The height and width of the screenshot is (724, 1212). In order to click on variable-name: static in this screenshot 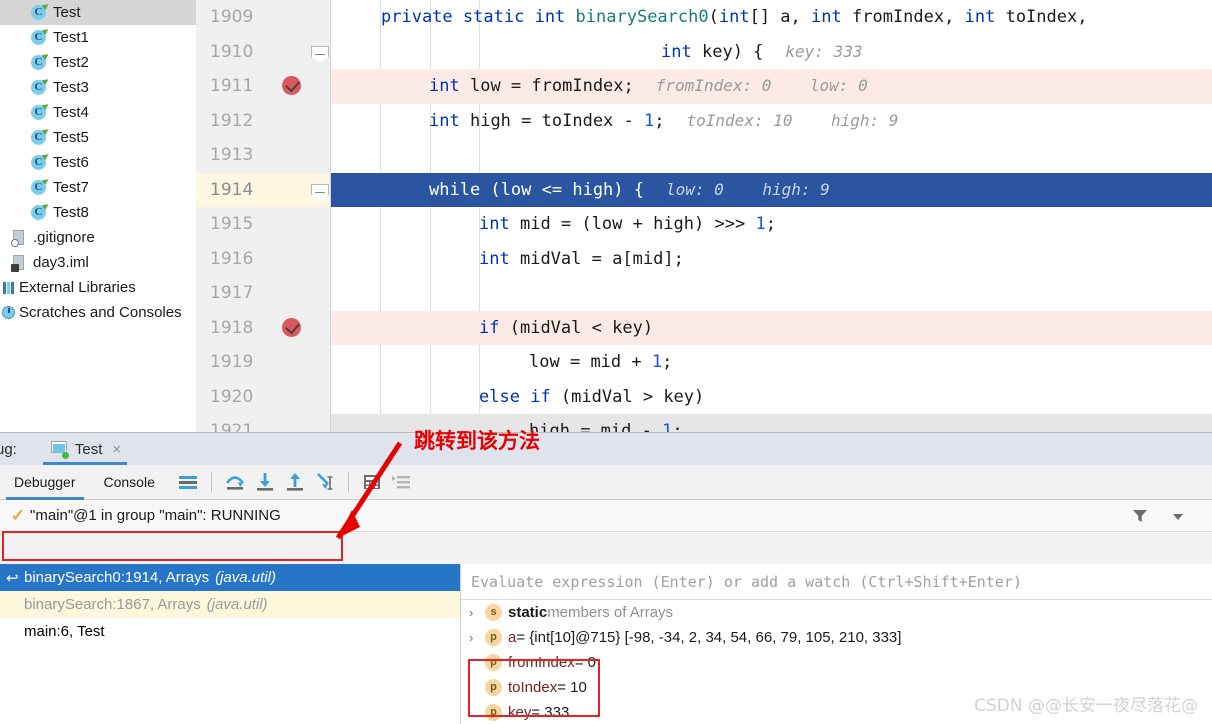, I will do `click(528, 612)`.